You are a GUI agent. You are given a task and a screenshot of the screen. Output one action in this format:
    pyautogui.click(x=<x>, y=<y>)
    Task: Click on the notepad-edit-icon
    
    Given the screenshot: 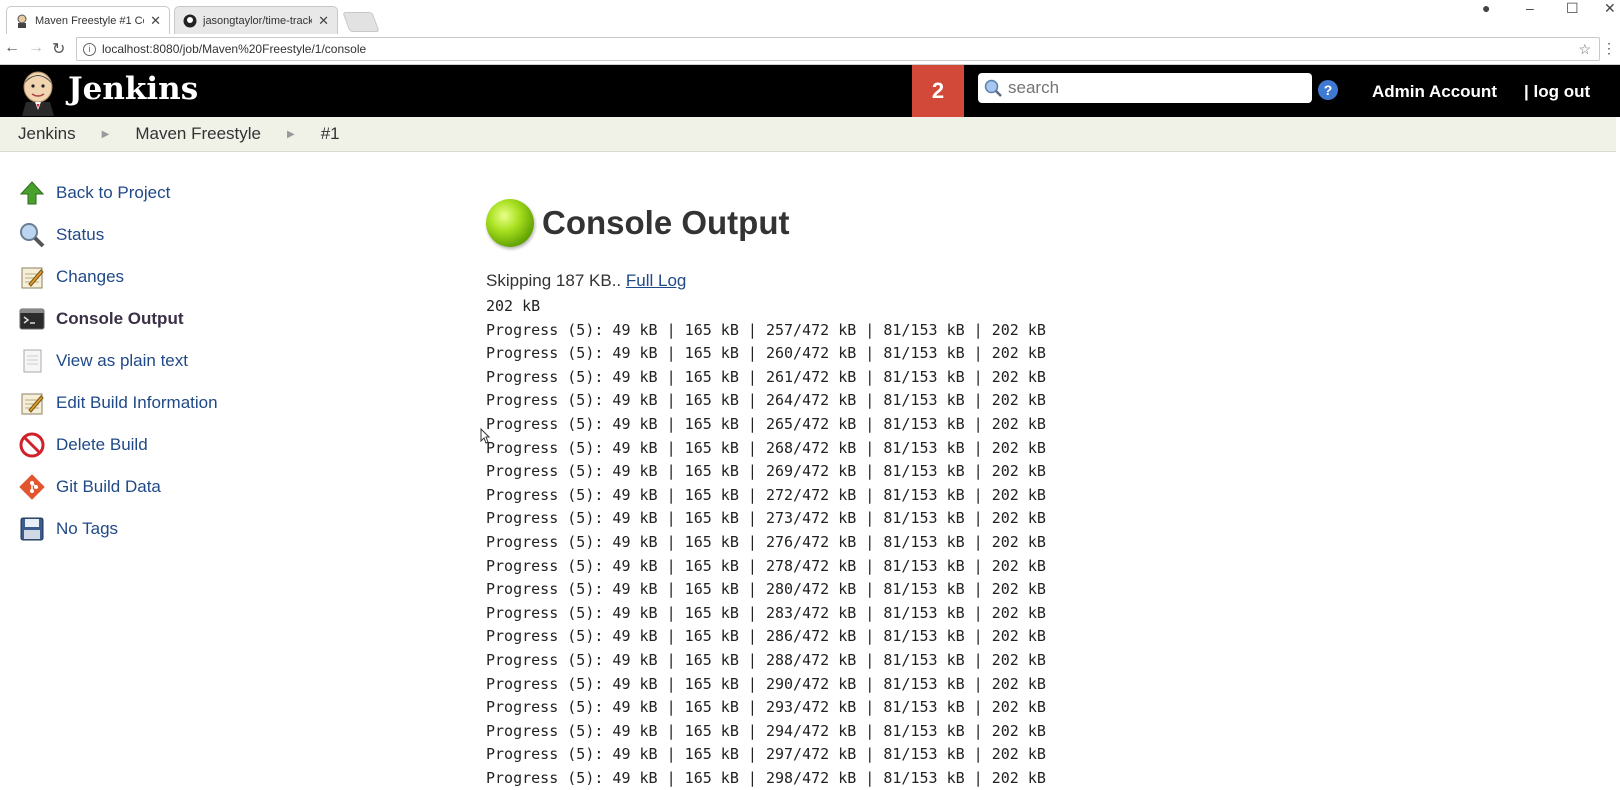 What is the action you would take?
    pyautogui.click(x=32, y=403)
    